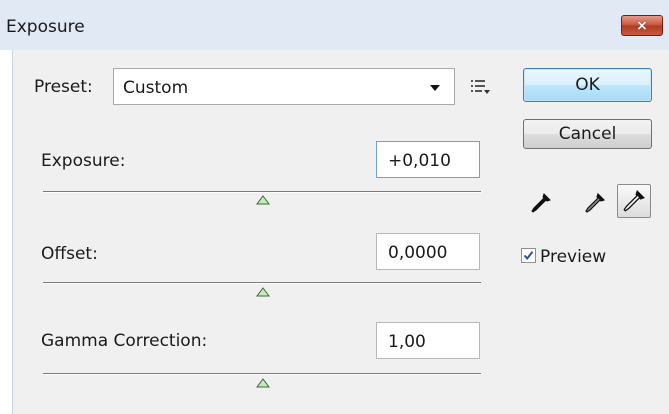  I want to click on exposure-value: +0,010, so click(419, 161).